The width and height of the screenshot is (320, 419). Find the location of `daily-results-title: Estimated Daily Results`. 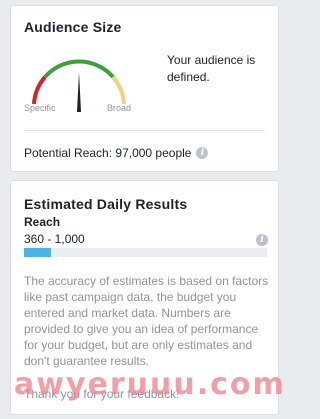

daily-results-title: Estimated Daily Results is located at coordinates (106, 204).